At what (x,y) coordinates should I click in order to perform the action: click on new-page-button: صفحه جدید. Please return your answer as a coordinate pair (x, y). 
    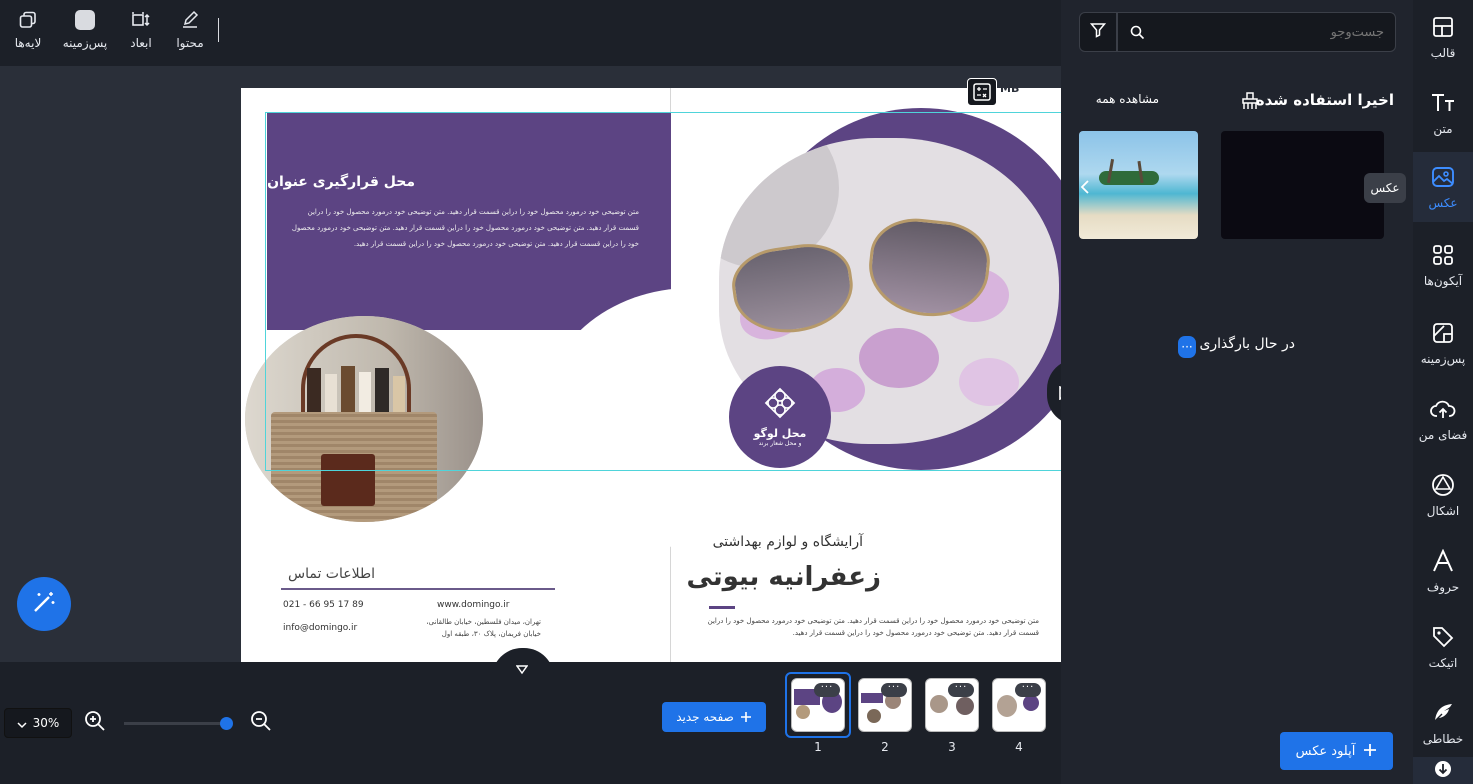
    Looking at the image, I should click on (714, 717).